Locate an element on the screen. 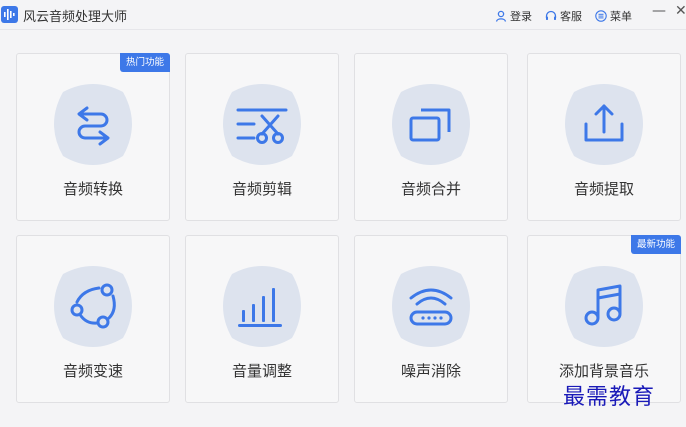 This screenshot has height=427, width=686. login-label: 登录 is located at coordinates (521, 16).